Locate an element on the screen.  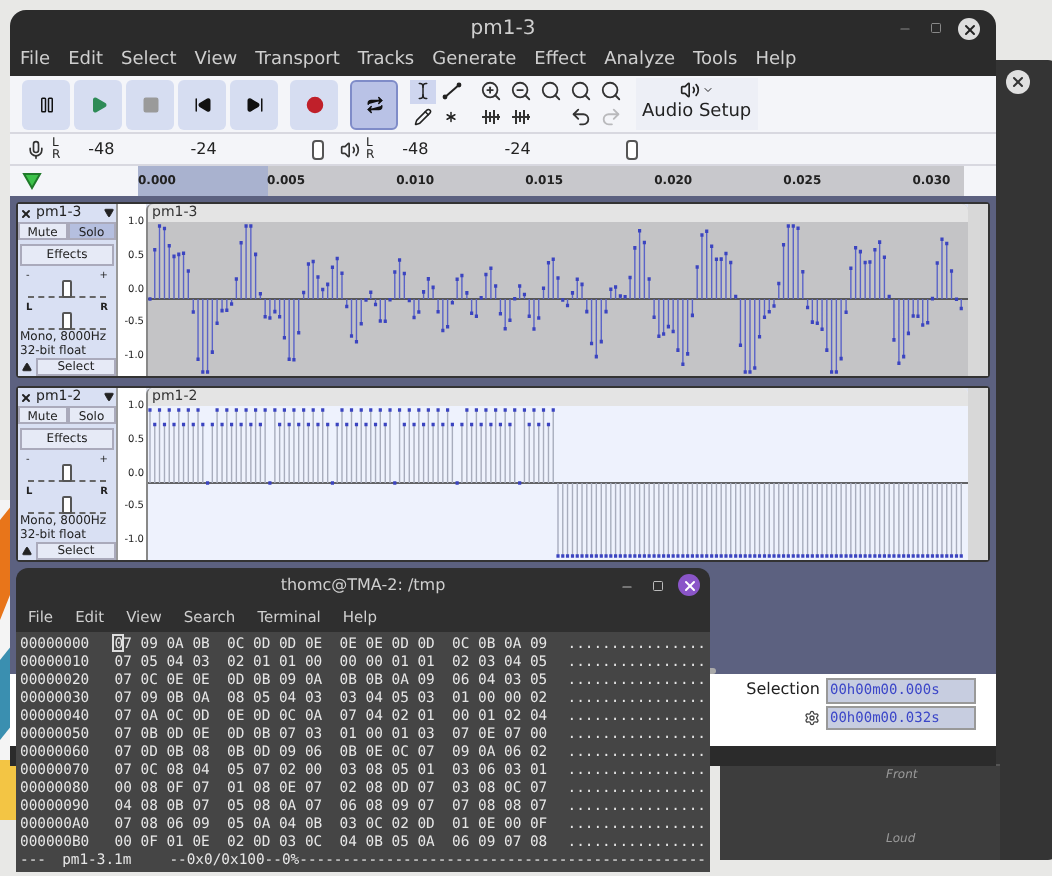
undo-icon is located at coordinates (580, 117).